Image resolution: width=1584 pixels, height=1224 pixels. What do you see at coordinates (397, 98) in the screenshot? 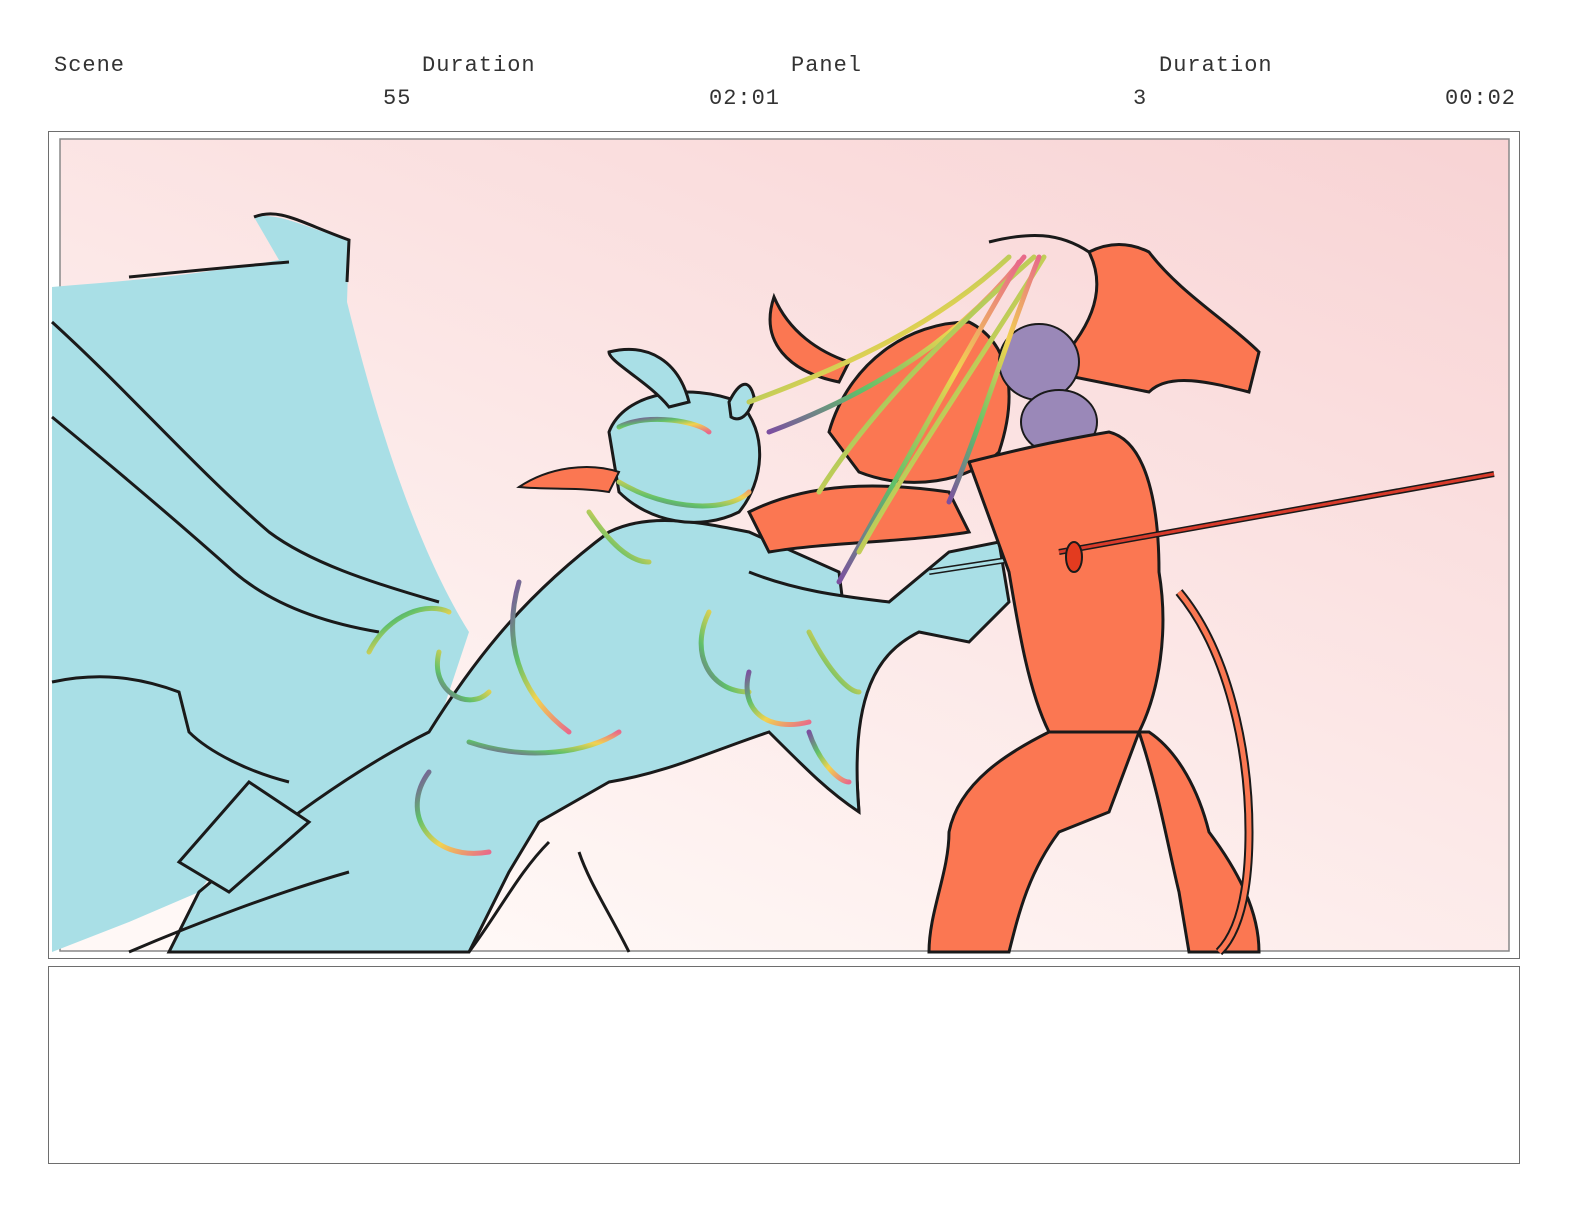
I see `scene-number: 55` at bounding box center [397, 98].